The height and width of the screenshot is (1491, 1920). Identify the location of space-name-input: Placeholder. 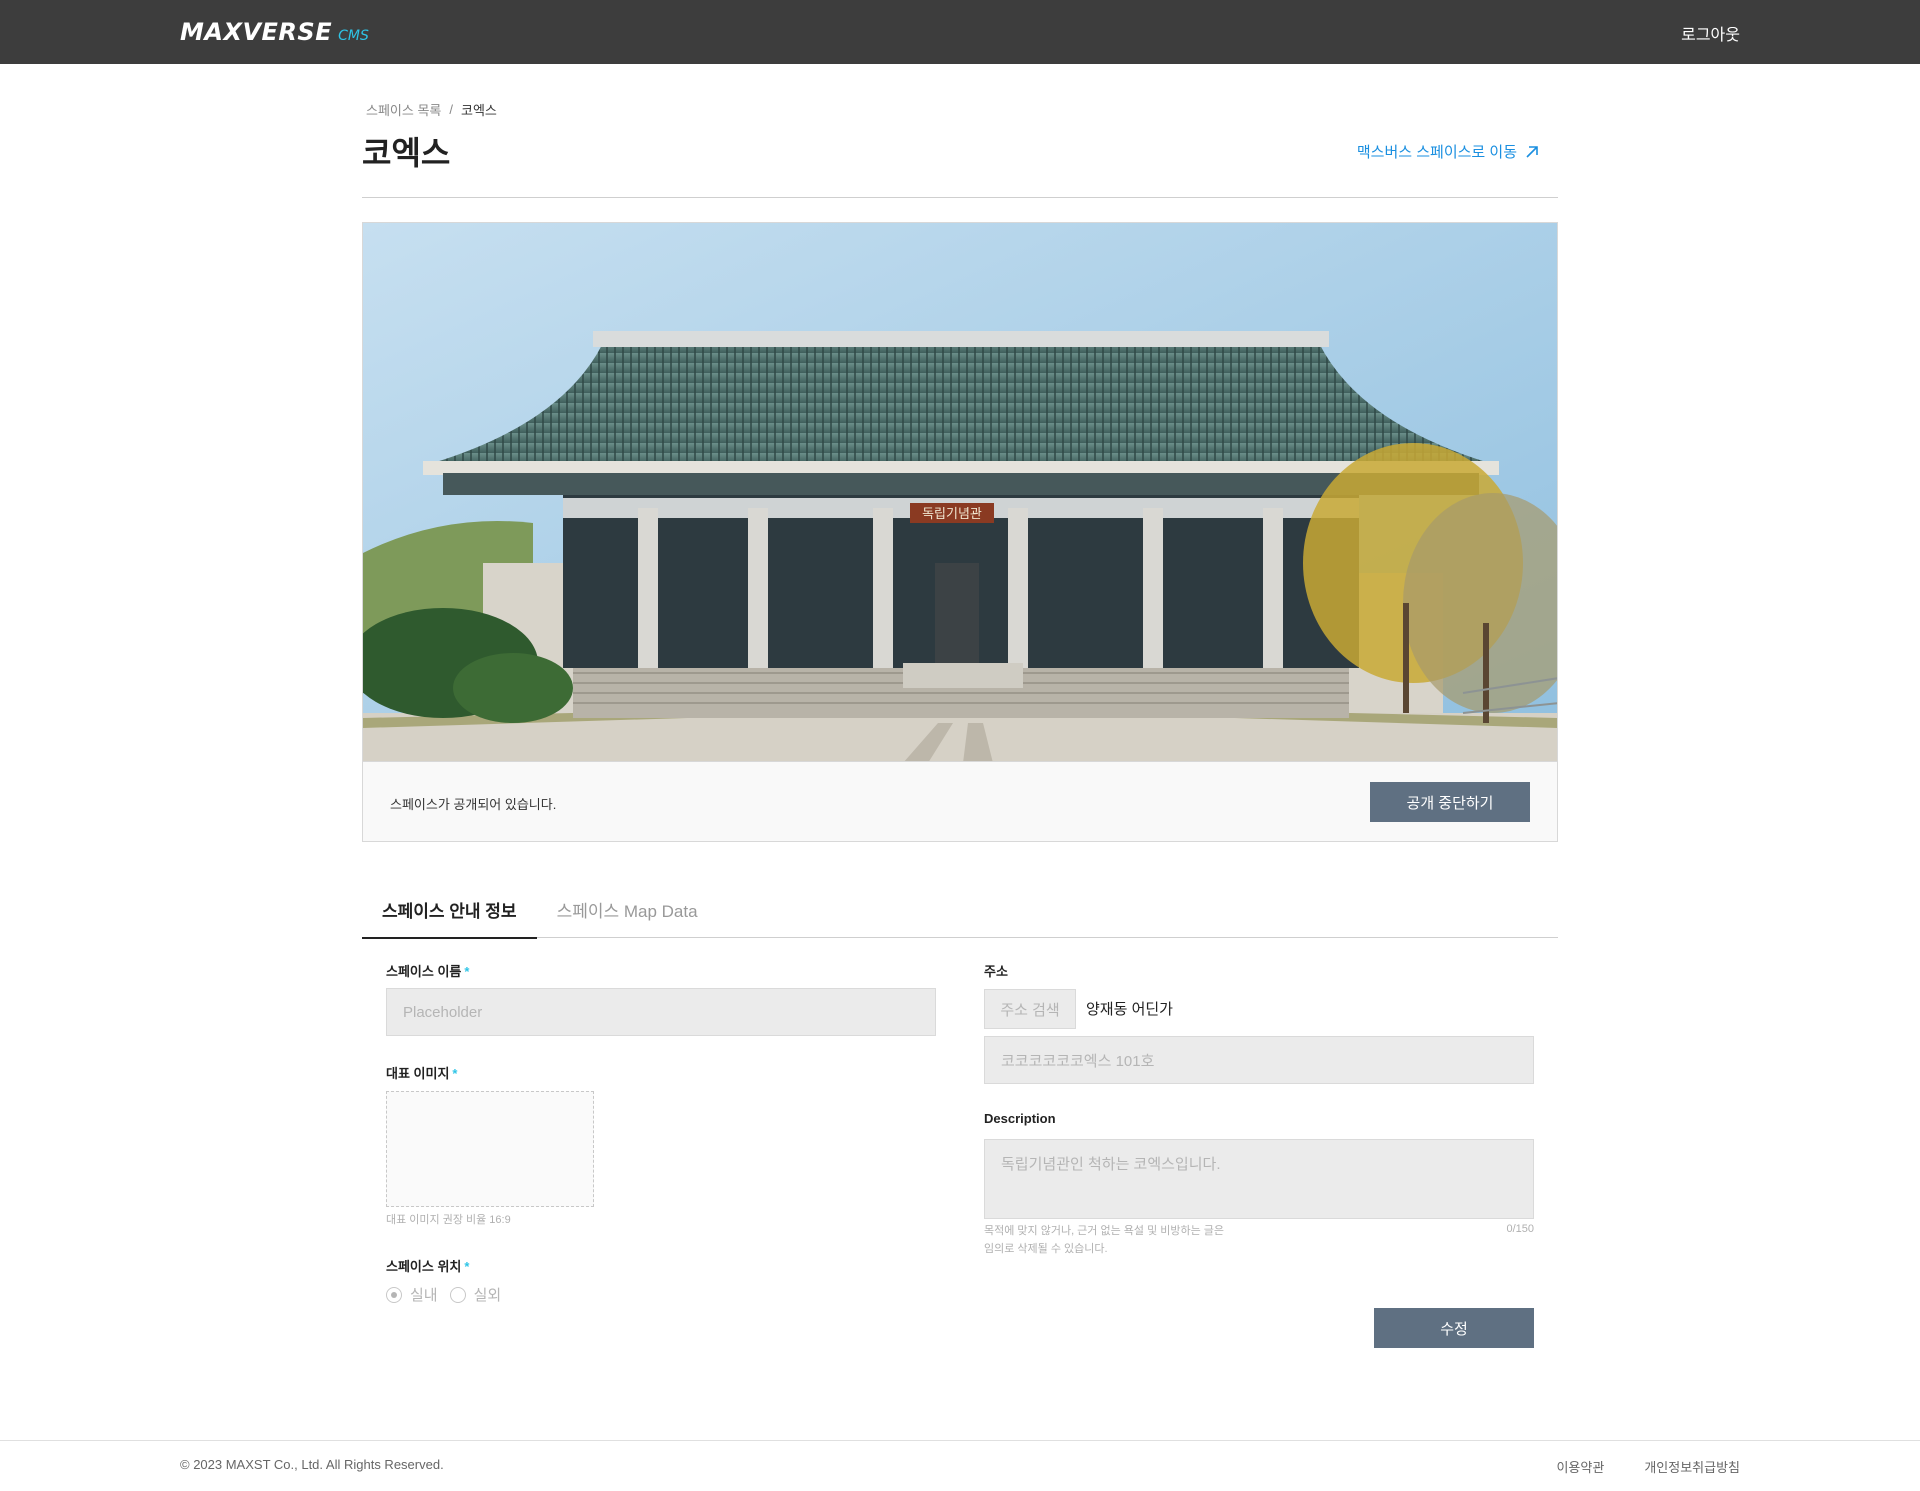
(661, 1012).